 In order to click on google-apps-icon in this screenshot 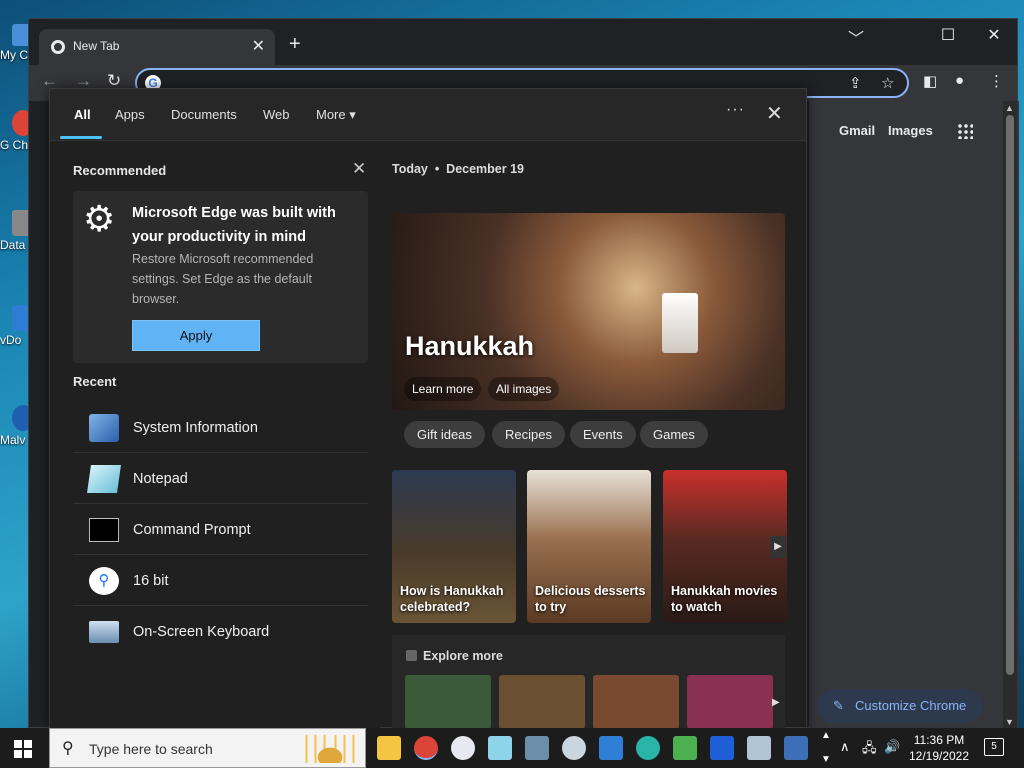, I will do `click(965, 131)`.